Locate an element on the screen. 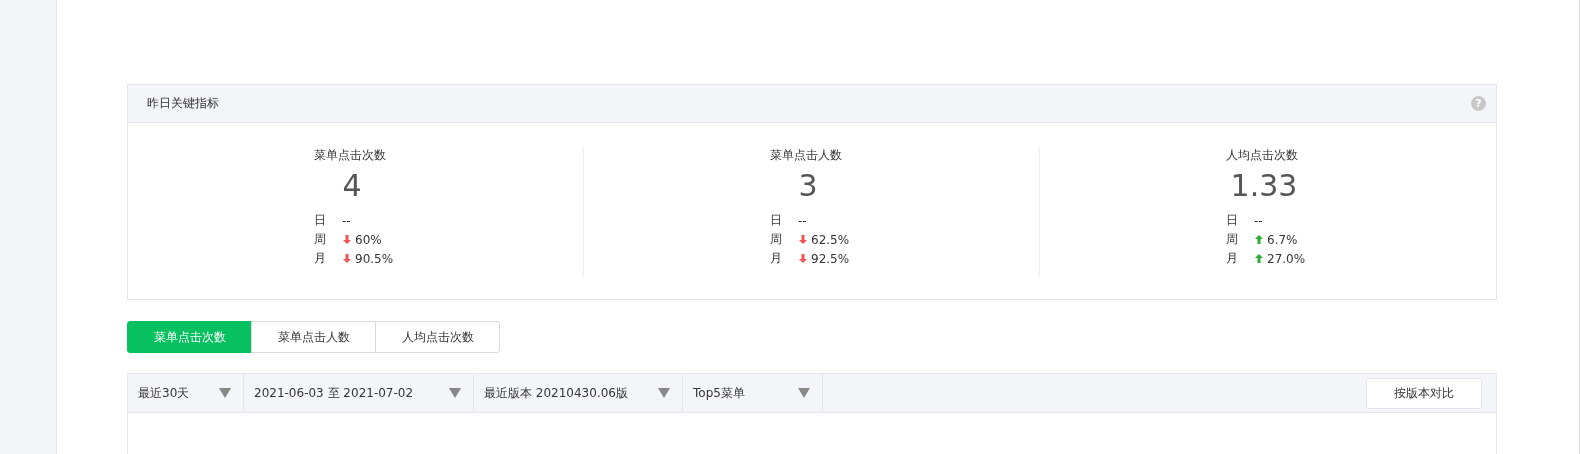 The height and width of the screenshot is (454, 1580). metric-value: 1.33 is located at coordinates (1264, 185).